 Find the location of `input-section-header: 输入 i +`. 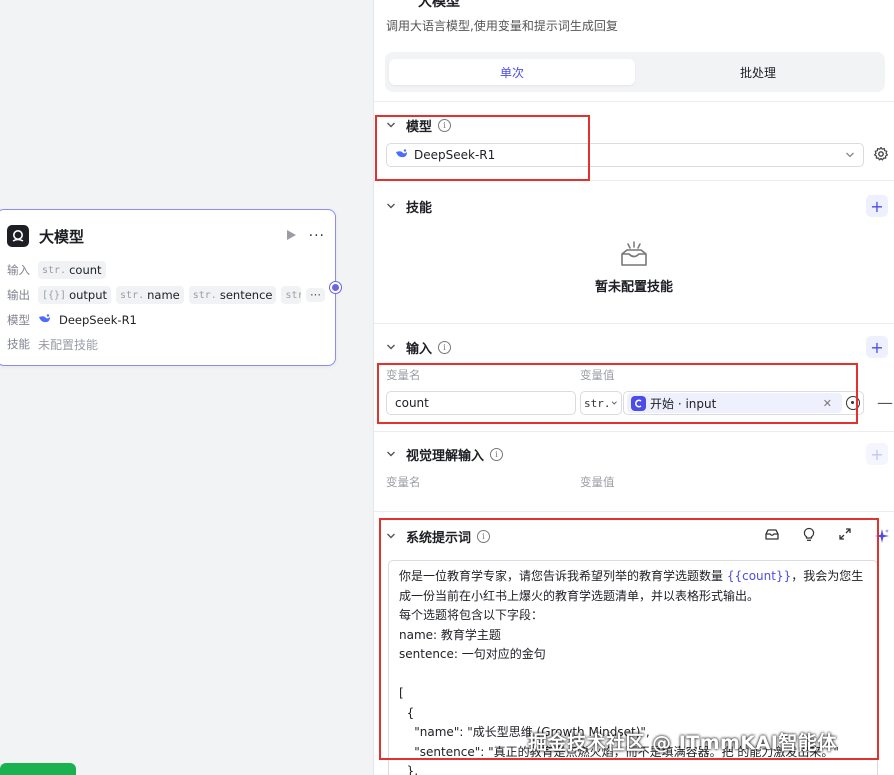

input-section-header: 输入 i + is located at coordinates (637, 347).